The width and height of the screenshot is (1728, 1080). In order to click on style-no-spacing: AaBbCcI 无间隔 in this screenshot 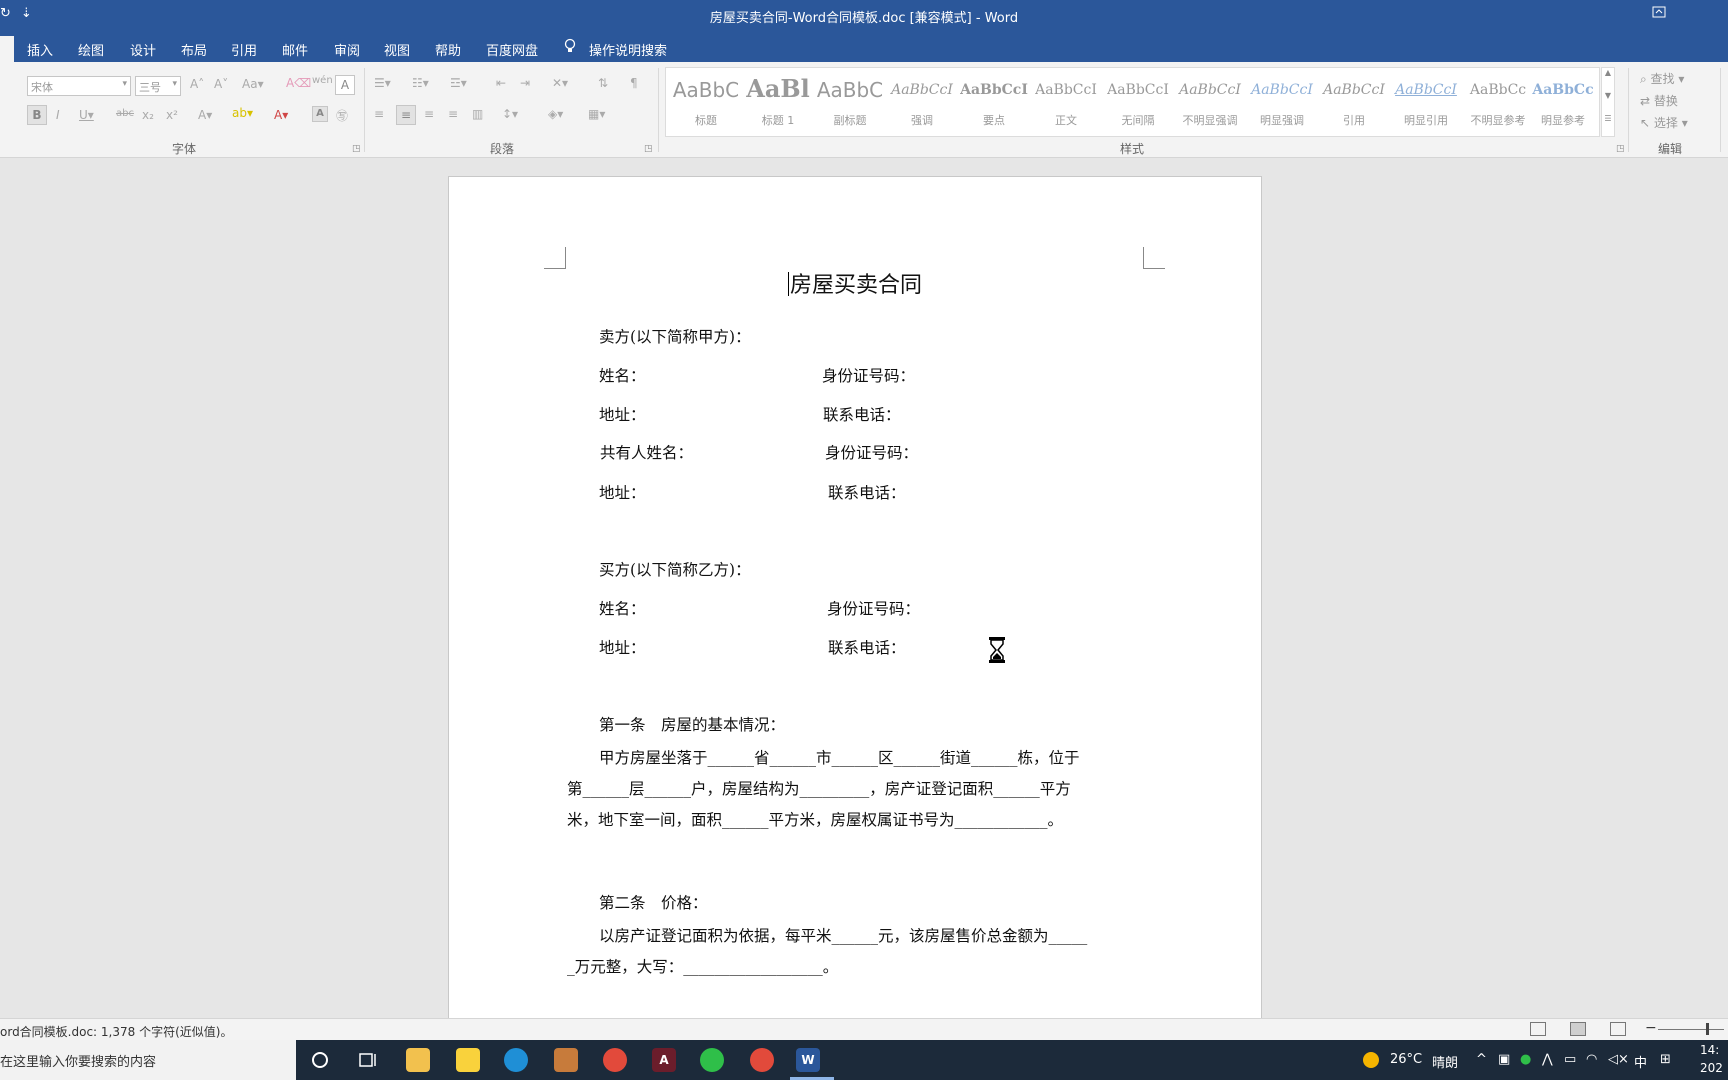, I will do `click(1138, 102)`.